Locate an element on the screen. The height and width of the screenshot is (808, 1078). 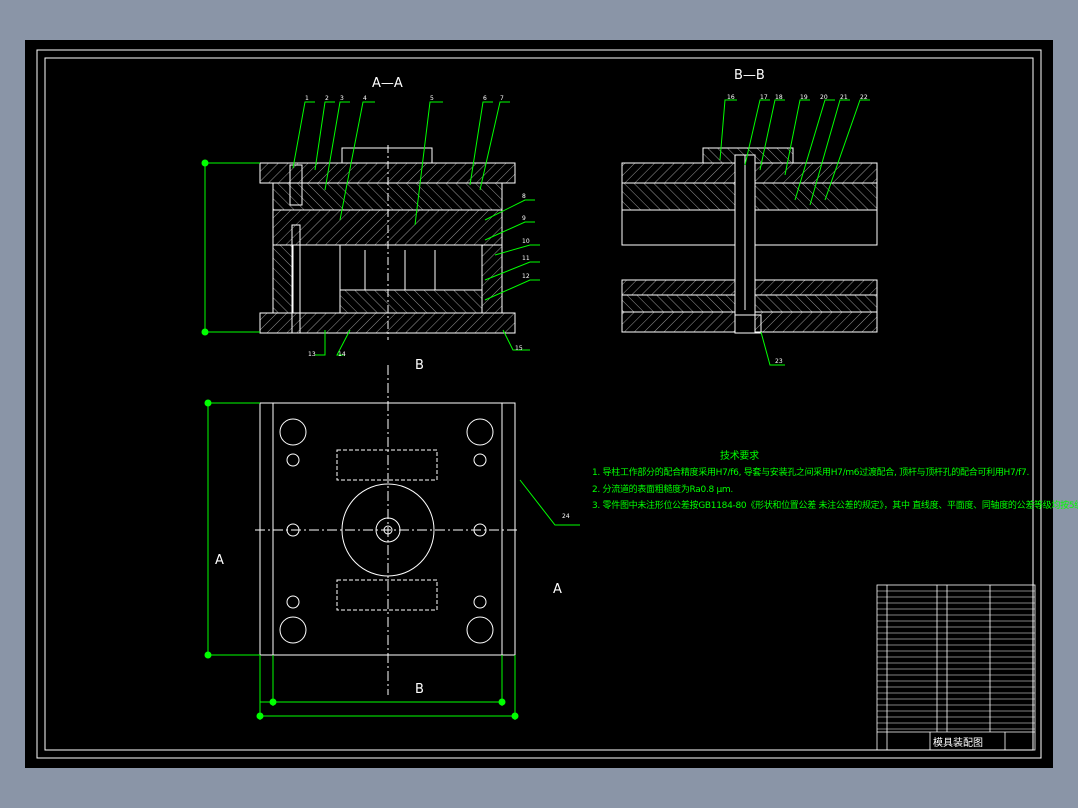
section-aa-label: A—A is located at coordinates (387, 83).